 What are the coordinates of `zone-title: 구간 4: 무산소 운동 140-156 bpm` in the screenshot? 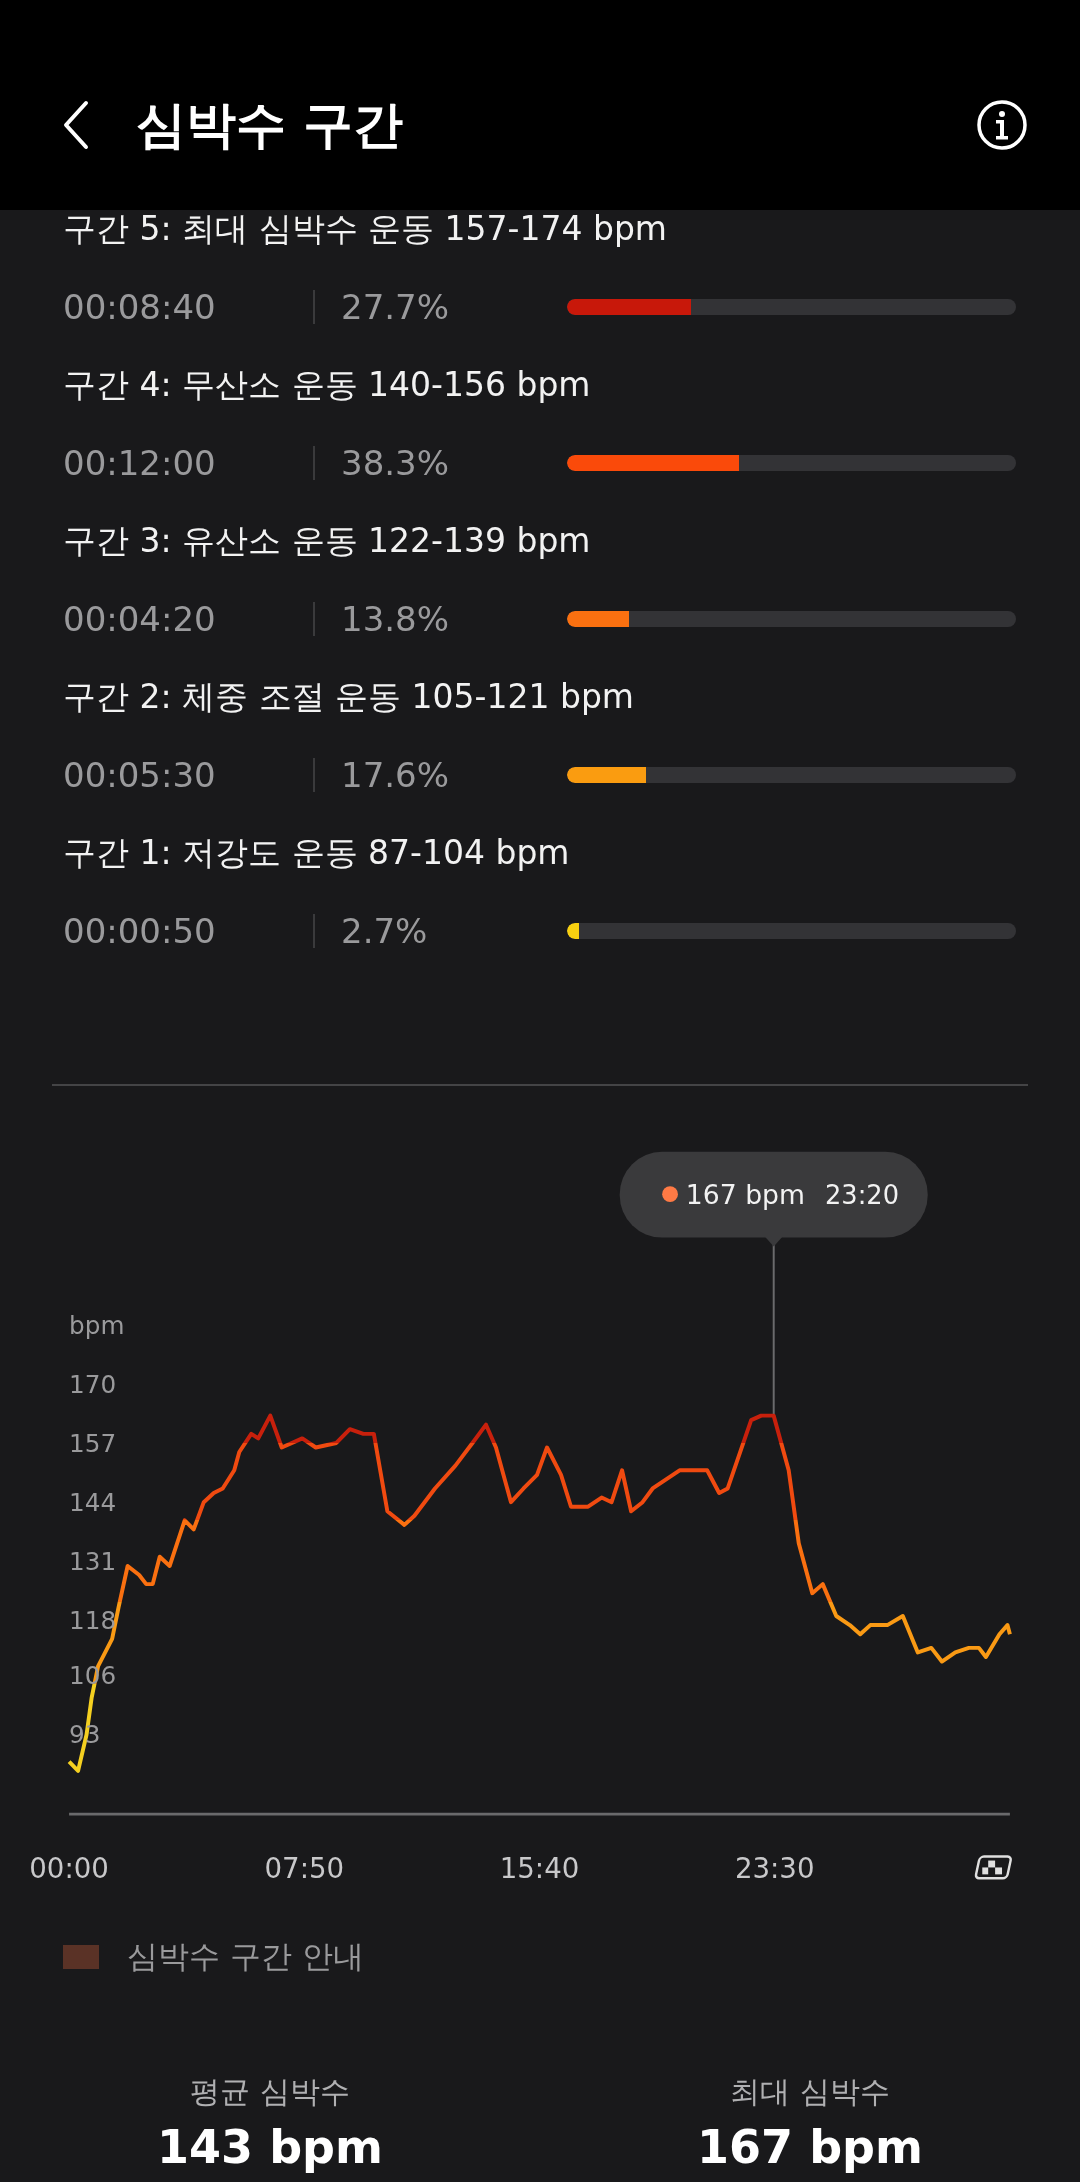 It's located at (327, 385).